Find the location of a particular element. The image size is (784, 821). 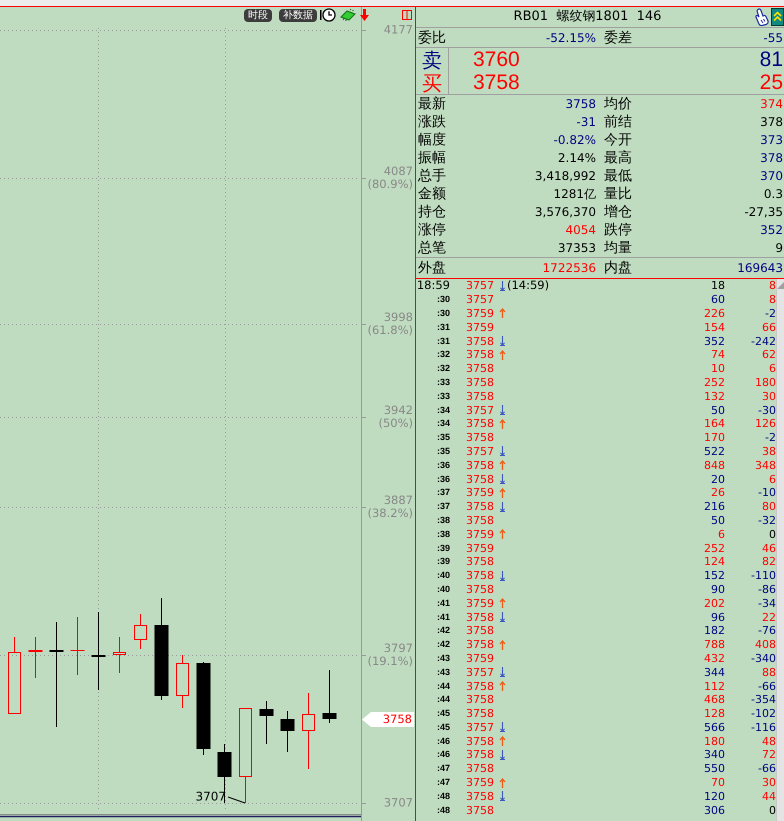

trade-volume: 20 is located at coordinates (718, 479).